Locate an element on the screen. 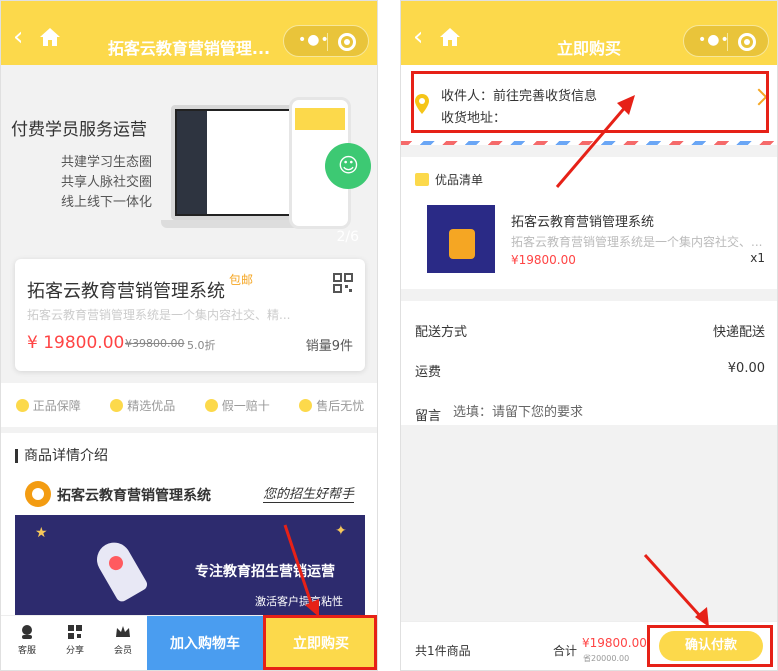 The height and width of the screenshot is (671, 778). guarantee-item: 假一赔十 is located at coordinates (237, 405).